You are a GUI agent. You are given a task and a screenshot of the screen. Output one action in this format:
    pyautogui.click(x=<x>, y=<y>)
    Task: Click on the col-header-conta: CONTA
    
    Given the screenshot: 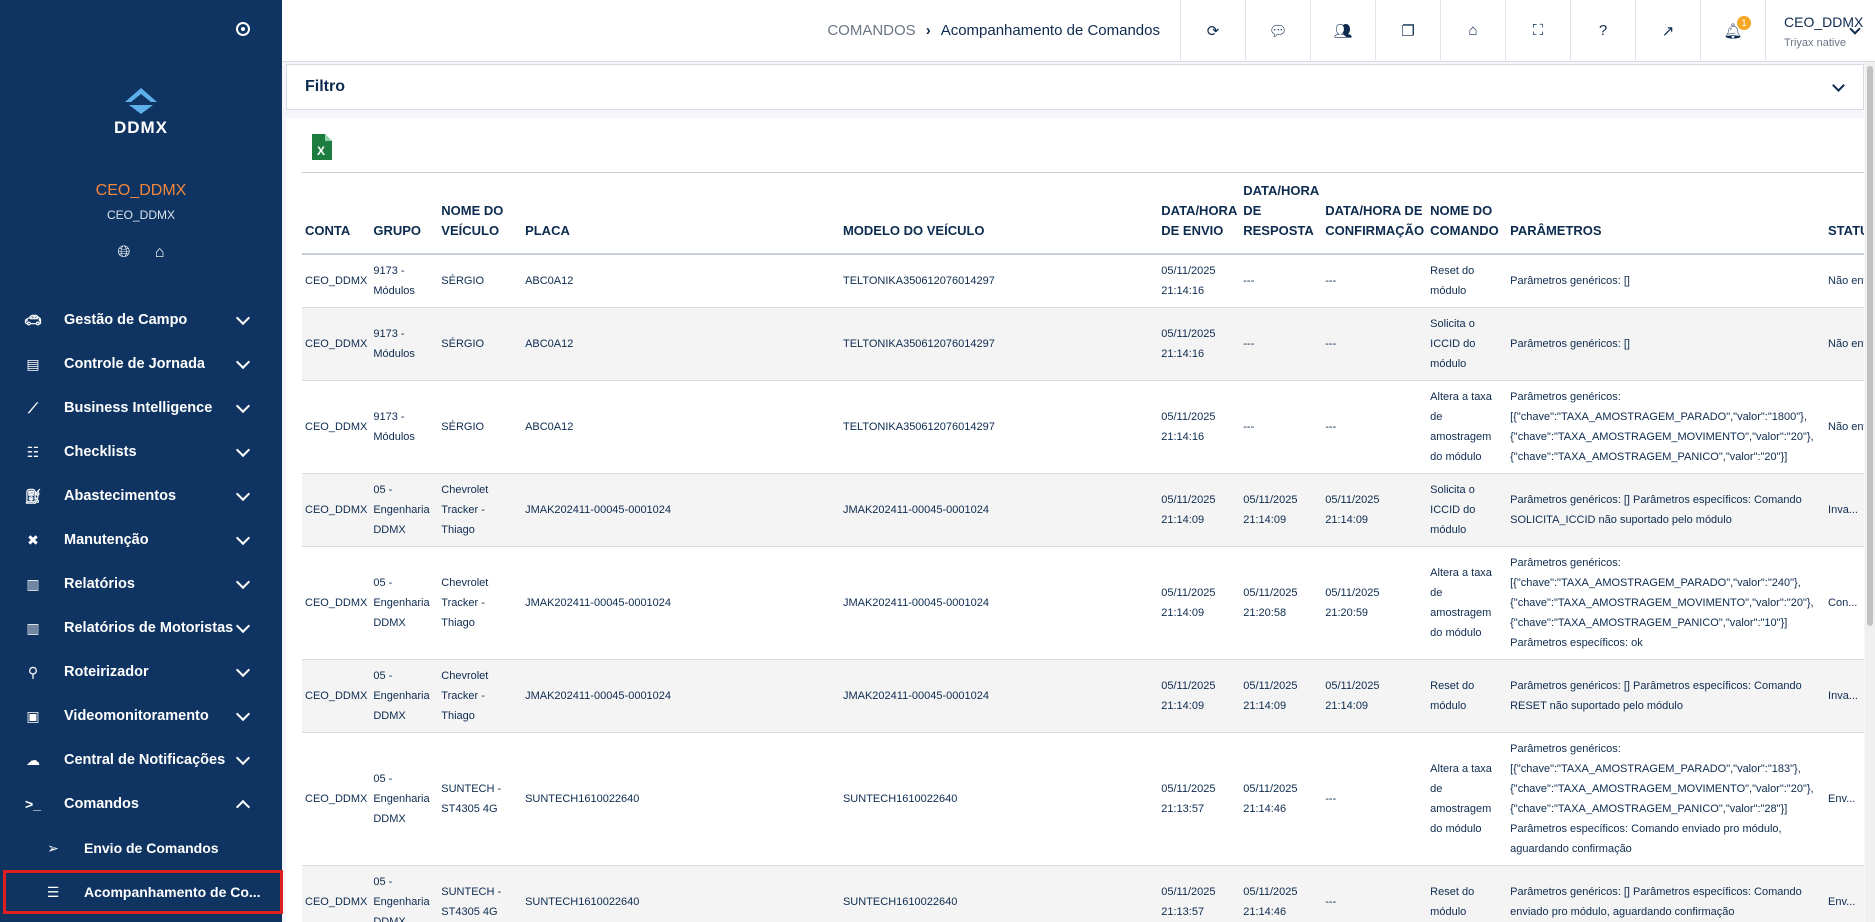 What is the action you would take?
    pyautogui.click(x=336, y=213)
    